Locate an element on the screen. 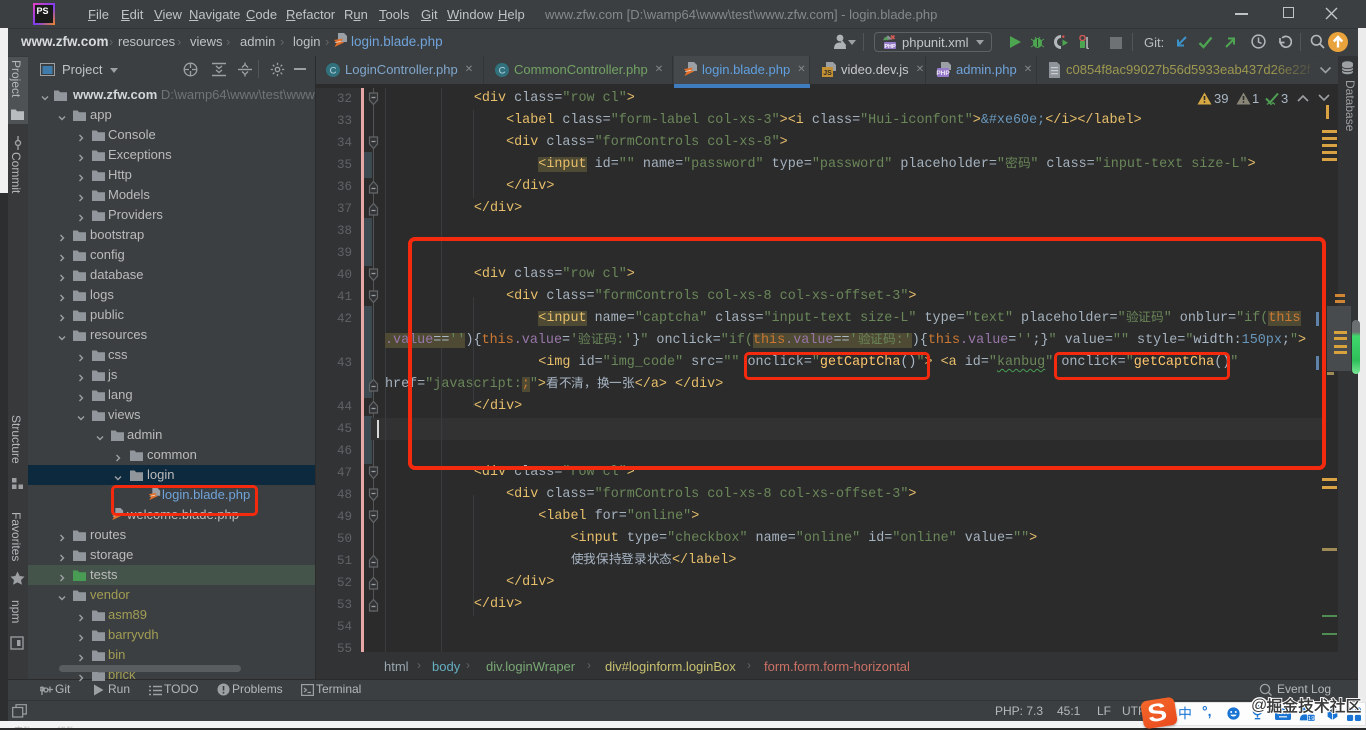  svg-text: JS is located at coordinates (827, 73).